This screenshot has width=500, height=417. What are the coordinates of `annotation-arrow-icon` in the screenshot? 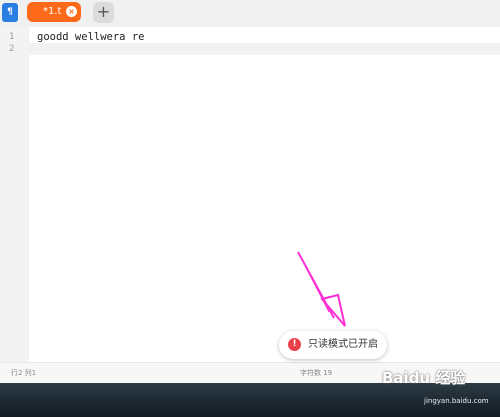 It's located at (321, 289).